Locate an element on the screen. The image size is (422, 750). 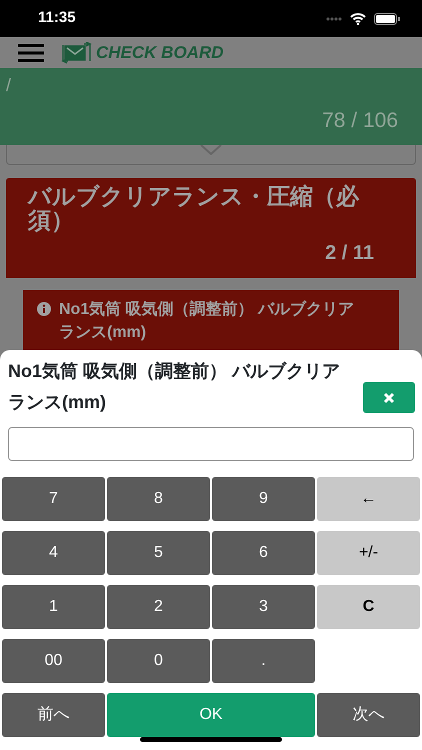
keypad-key: +/- is located at coordinates (368, 553).